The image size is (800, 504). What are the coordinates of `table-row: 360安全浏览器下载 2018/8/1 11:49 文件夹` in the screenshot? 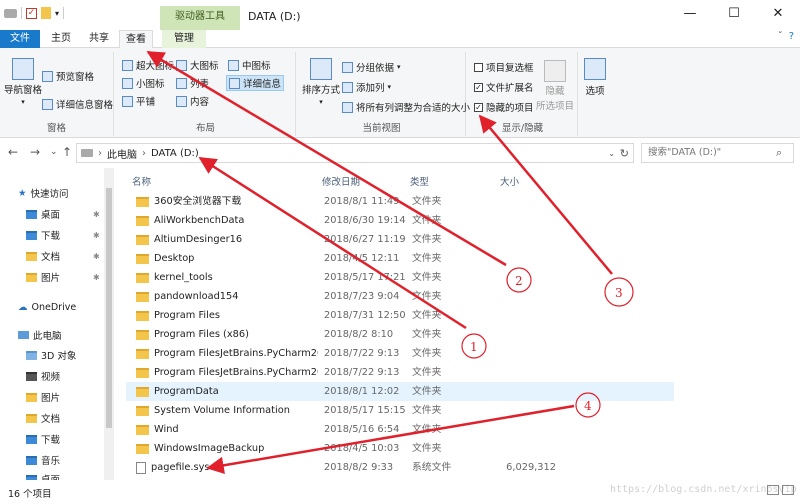 It's located at (400, 201).